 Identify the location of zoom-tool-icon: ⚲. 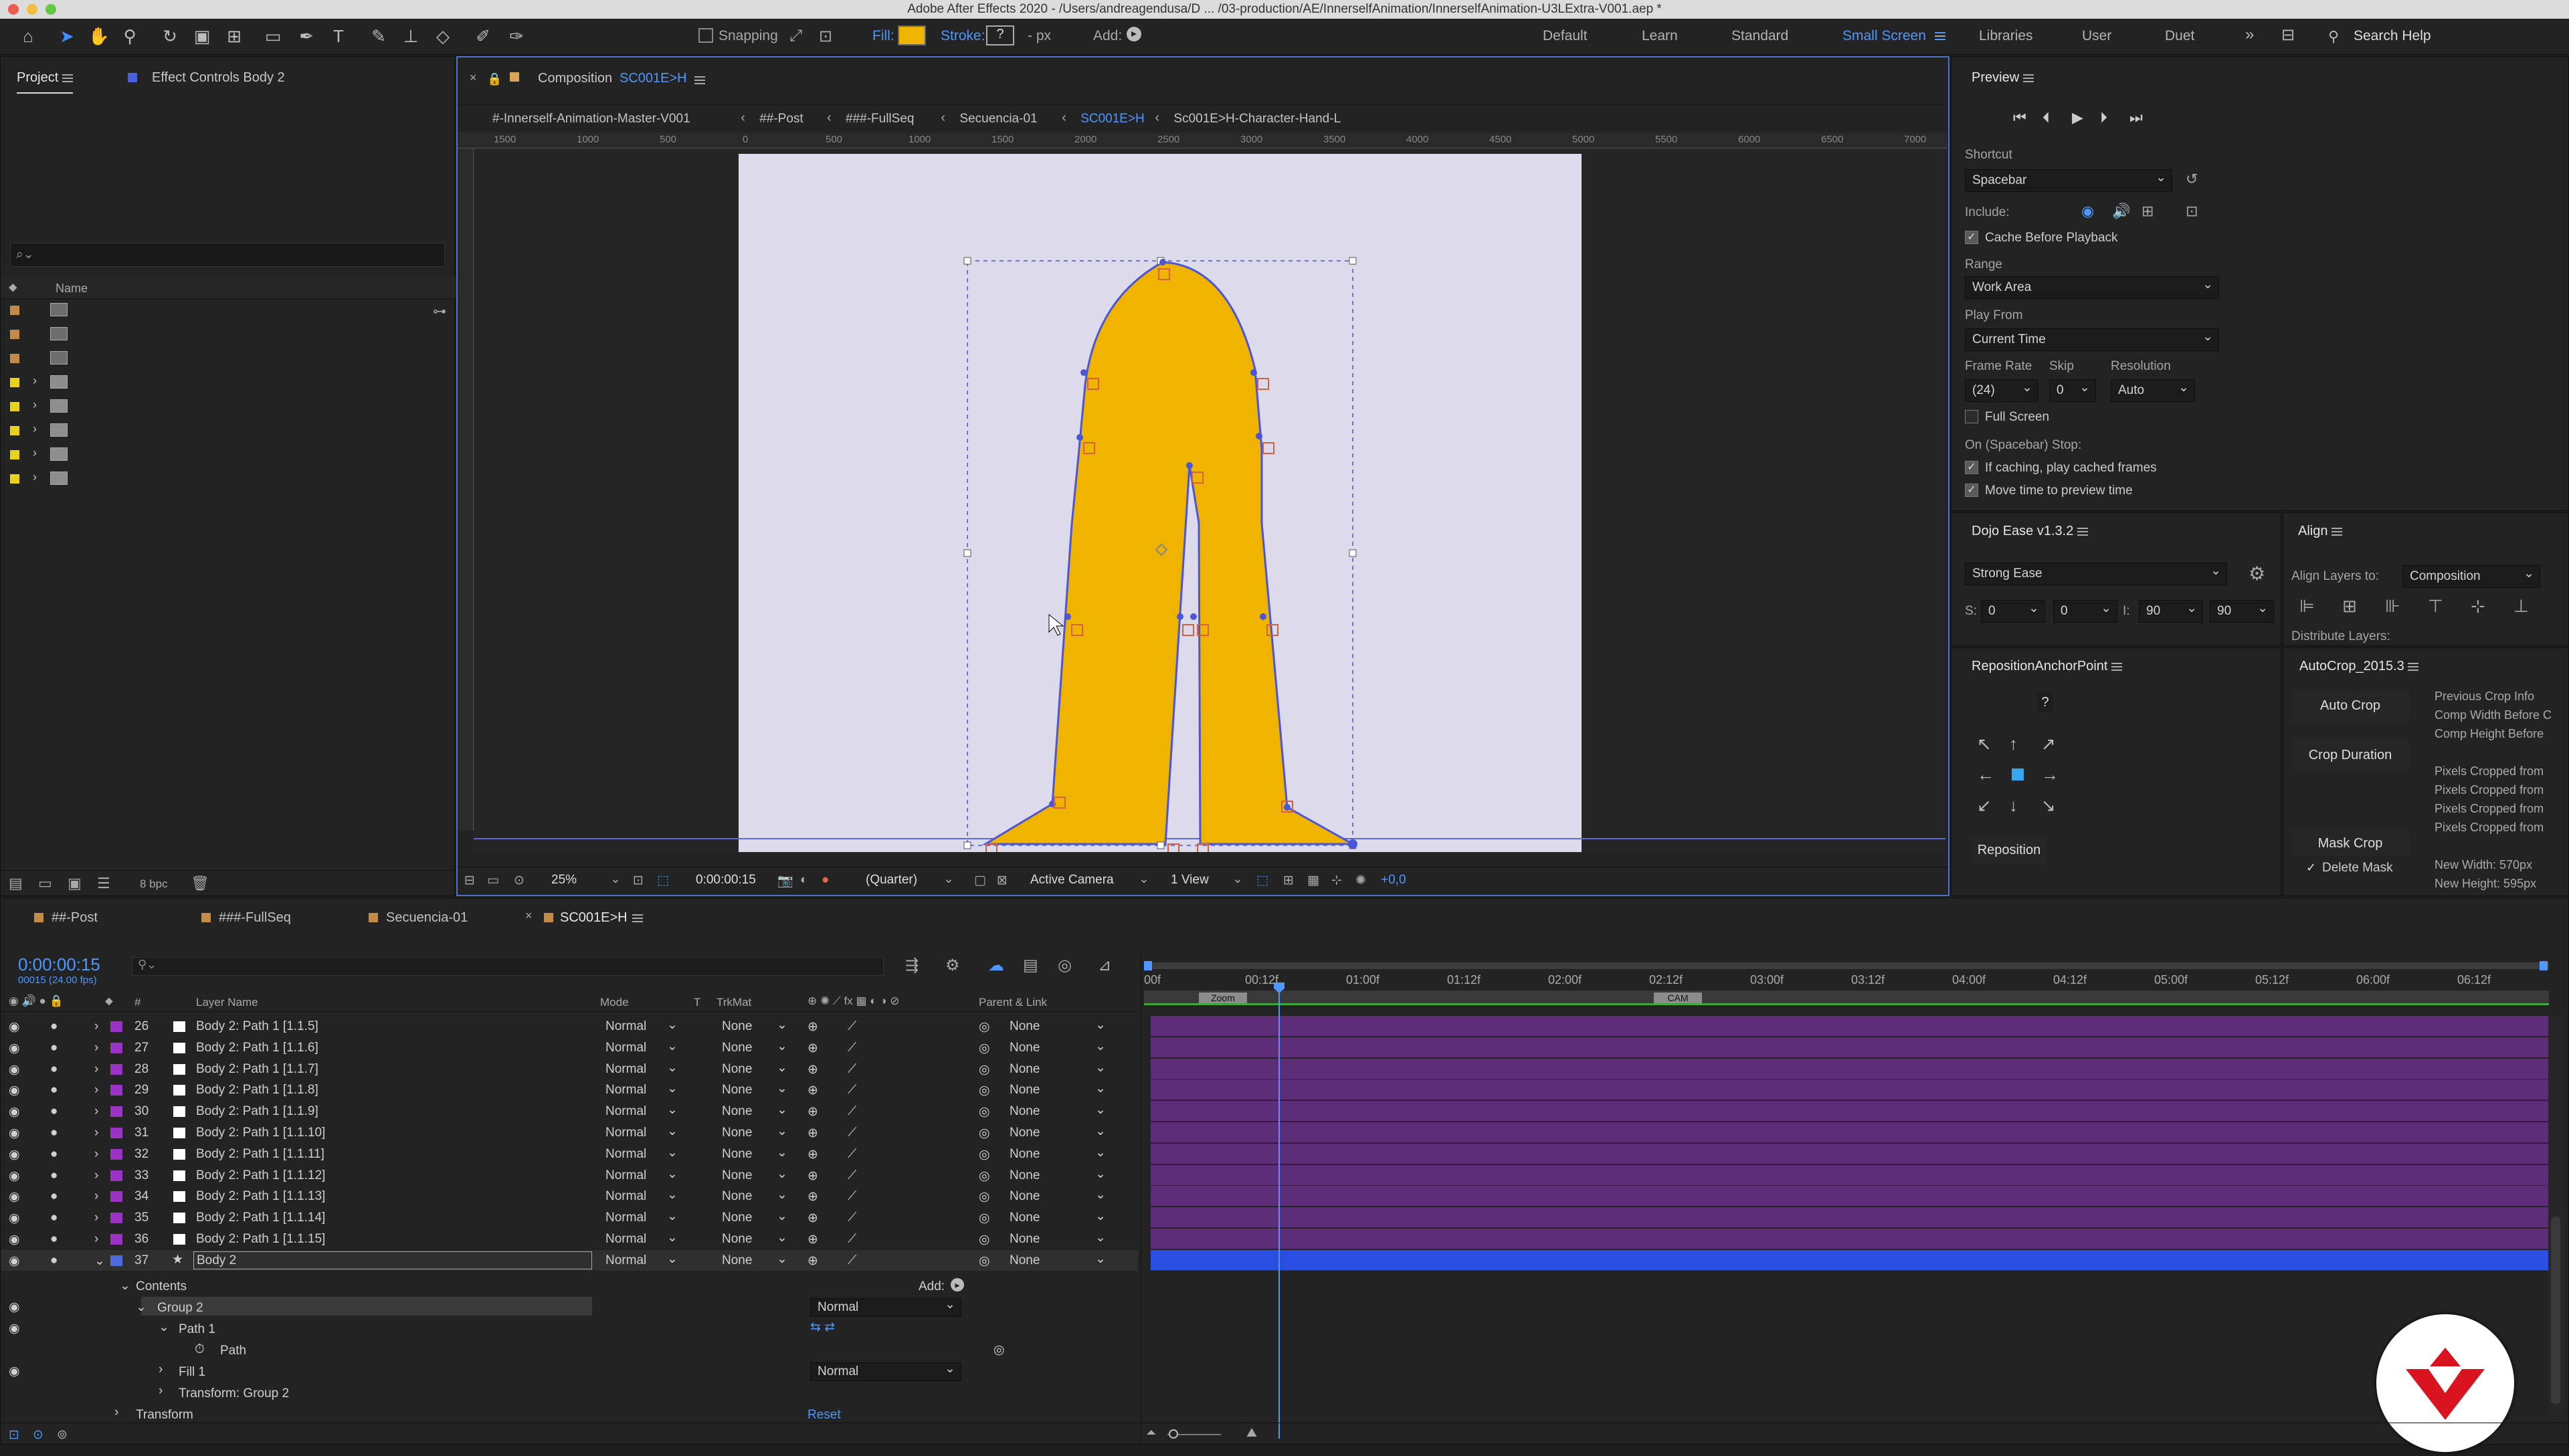
(130, 36).